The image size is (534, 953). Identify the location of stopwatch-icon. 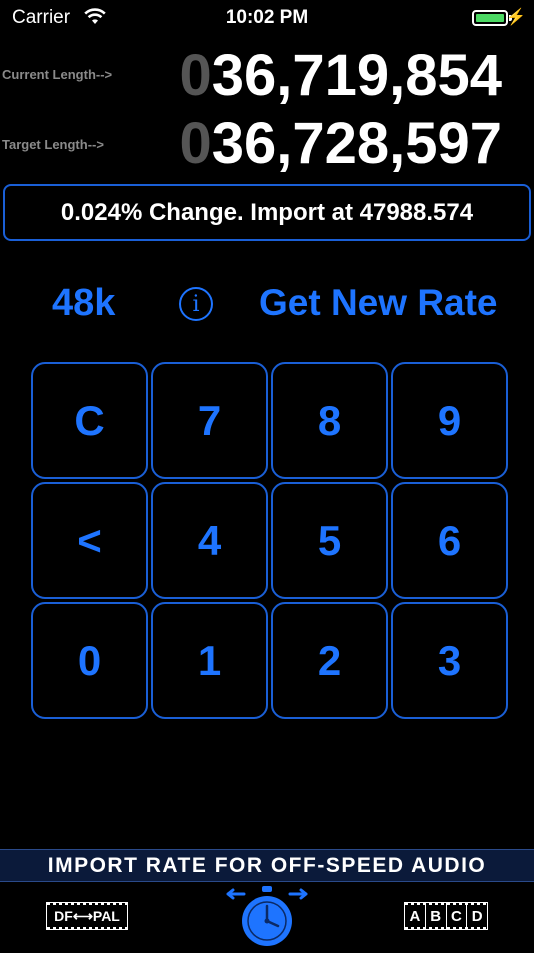
(267, 916).